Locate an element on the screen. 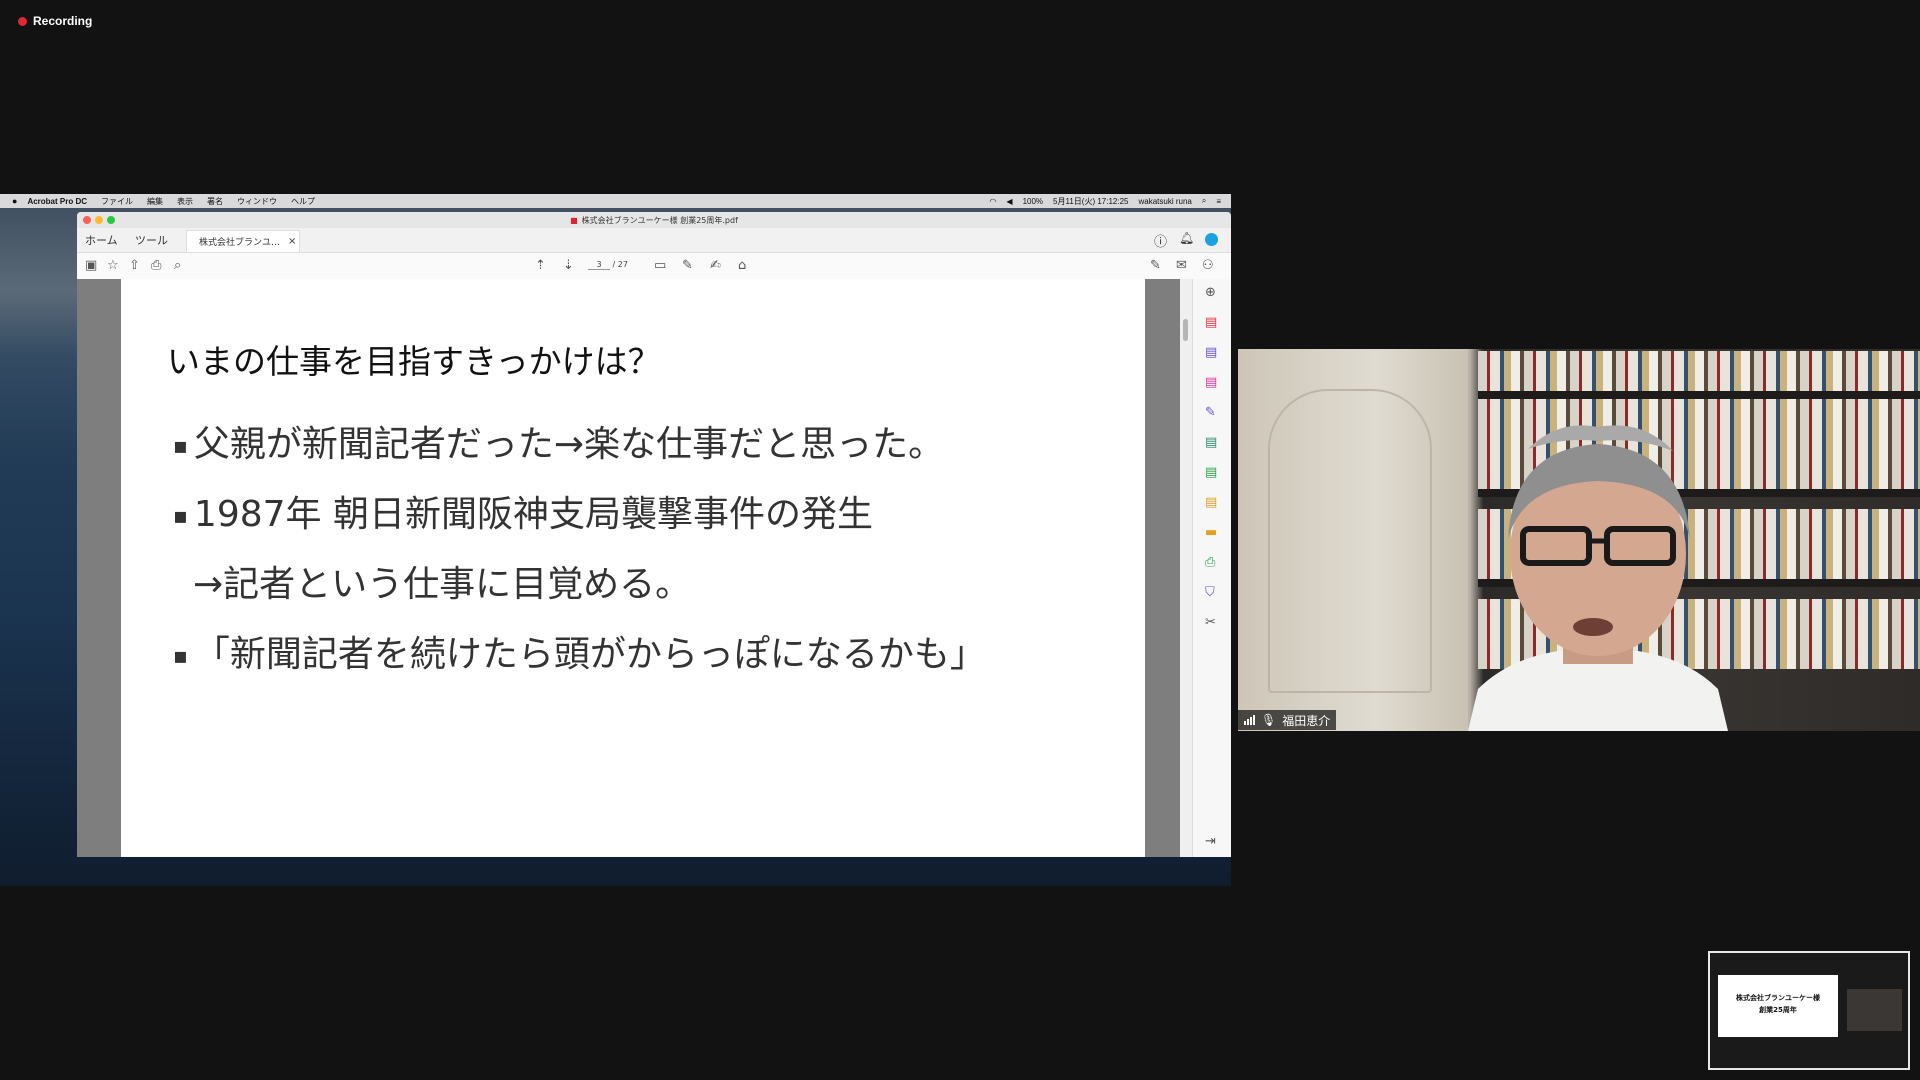  mini-slide: 株式会社ブランユーケー様 創業25周年 is located at coordinates (1778, 1006).